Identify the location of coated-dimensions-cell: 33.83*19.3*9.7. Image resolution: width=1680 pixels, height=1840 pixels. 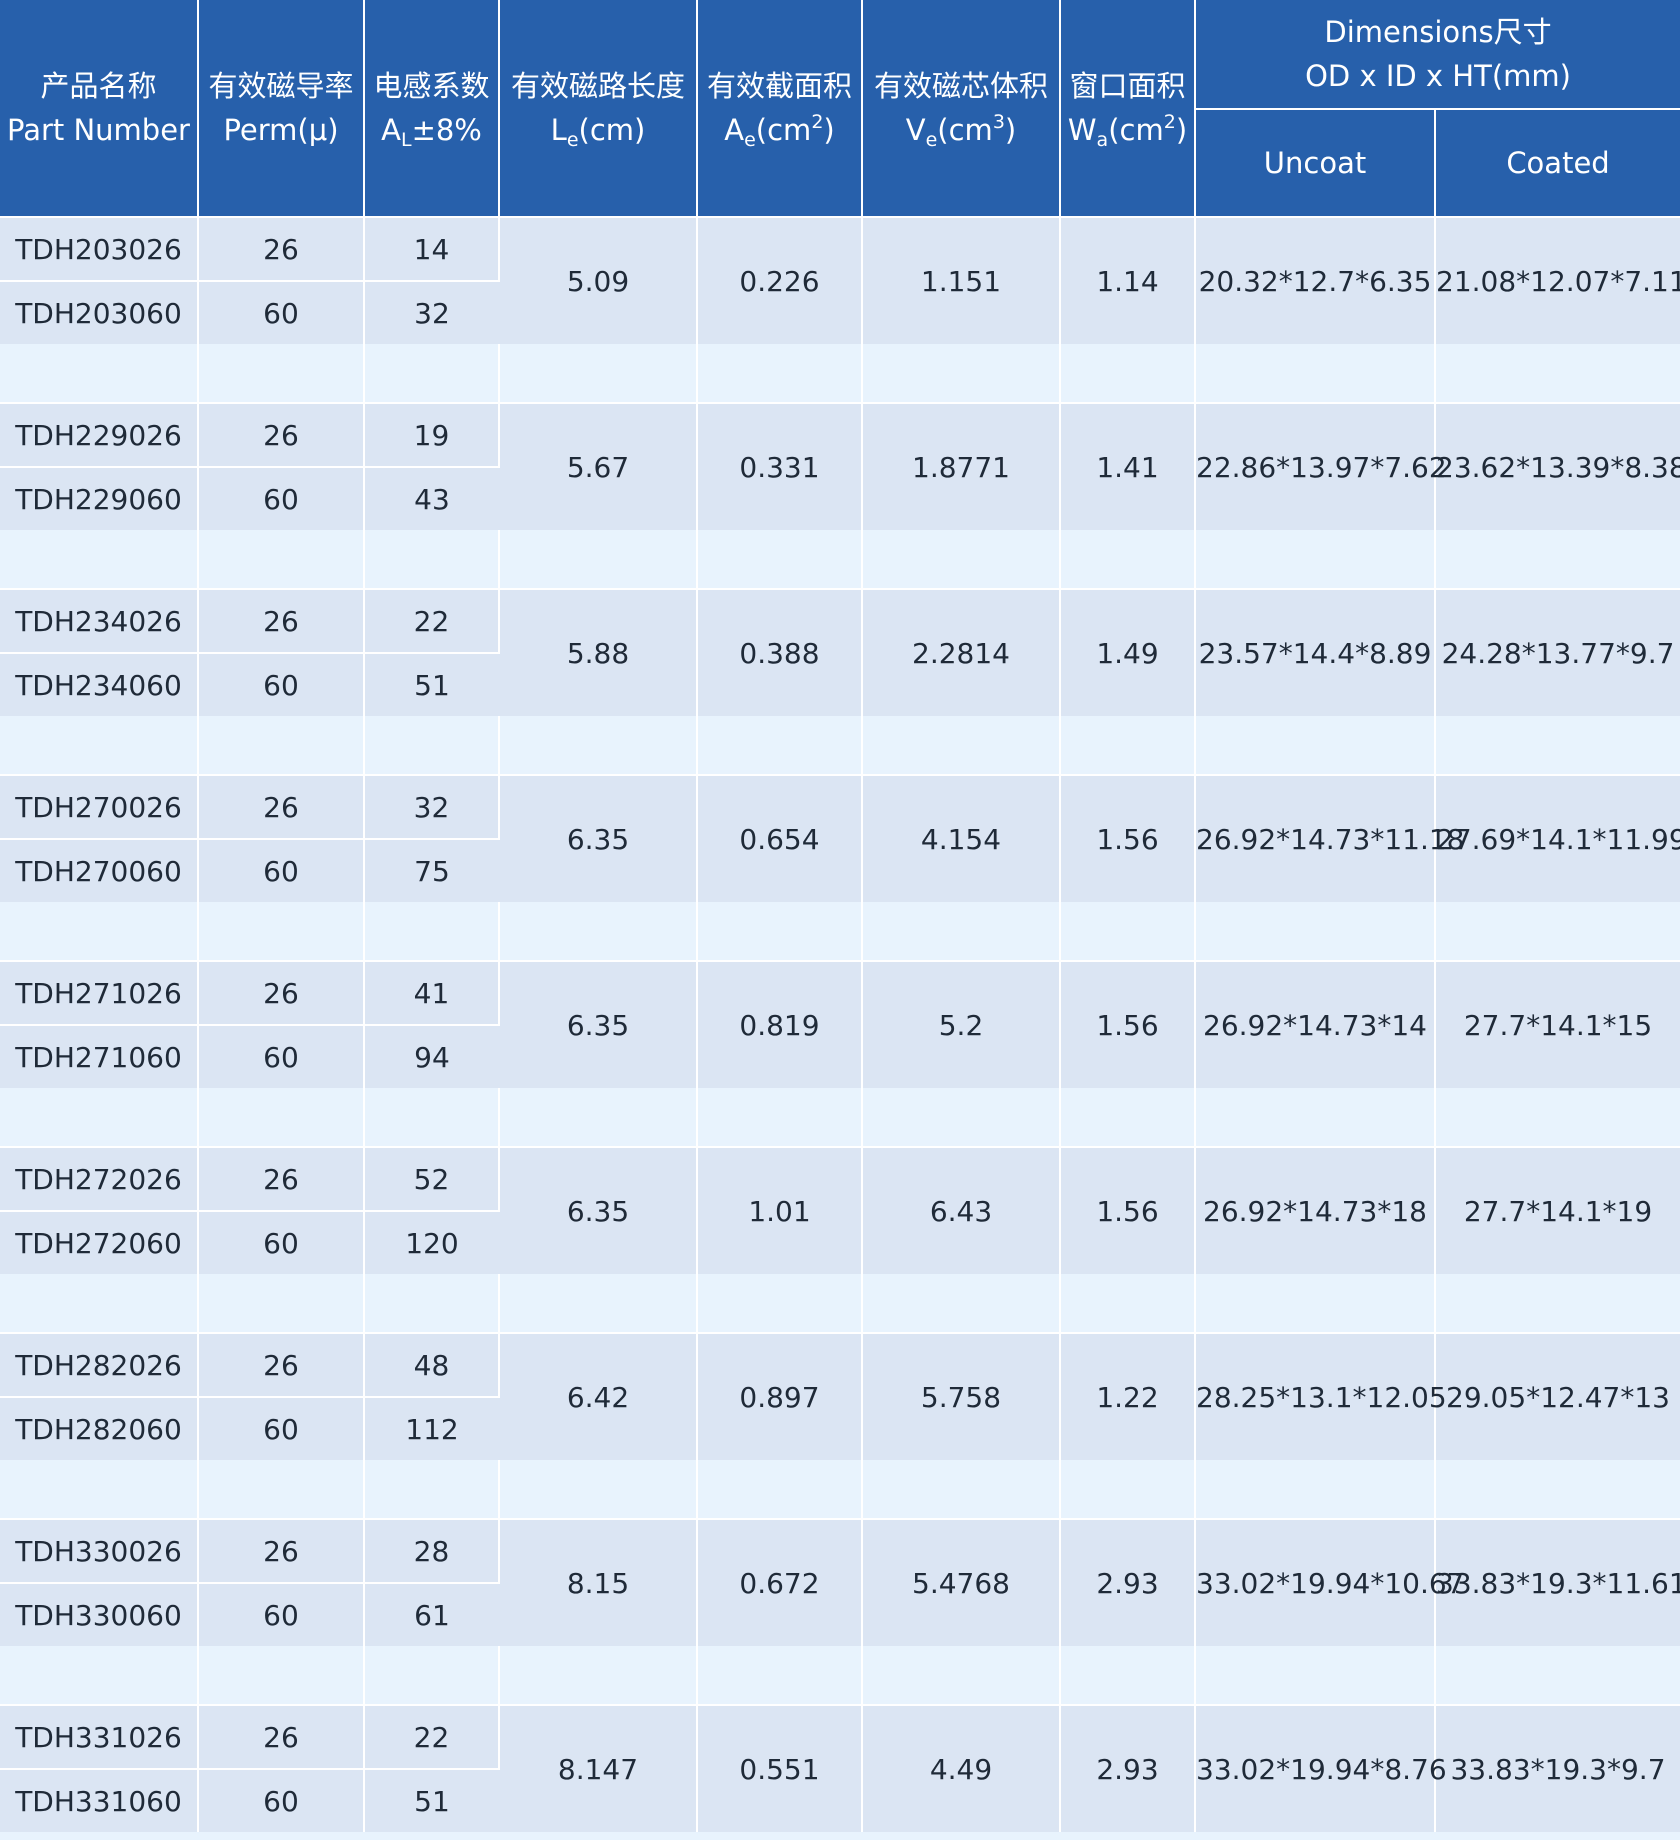
(1557, 1768).